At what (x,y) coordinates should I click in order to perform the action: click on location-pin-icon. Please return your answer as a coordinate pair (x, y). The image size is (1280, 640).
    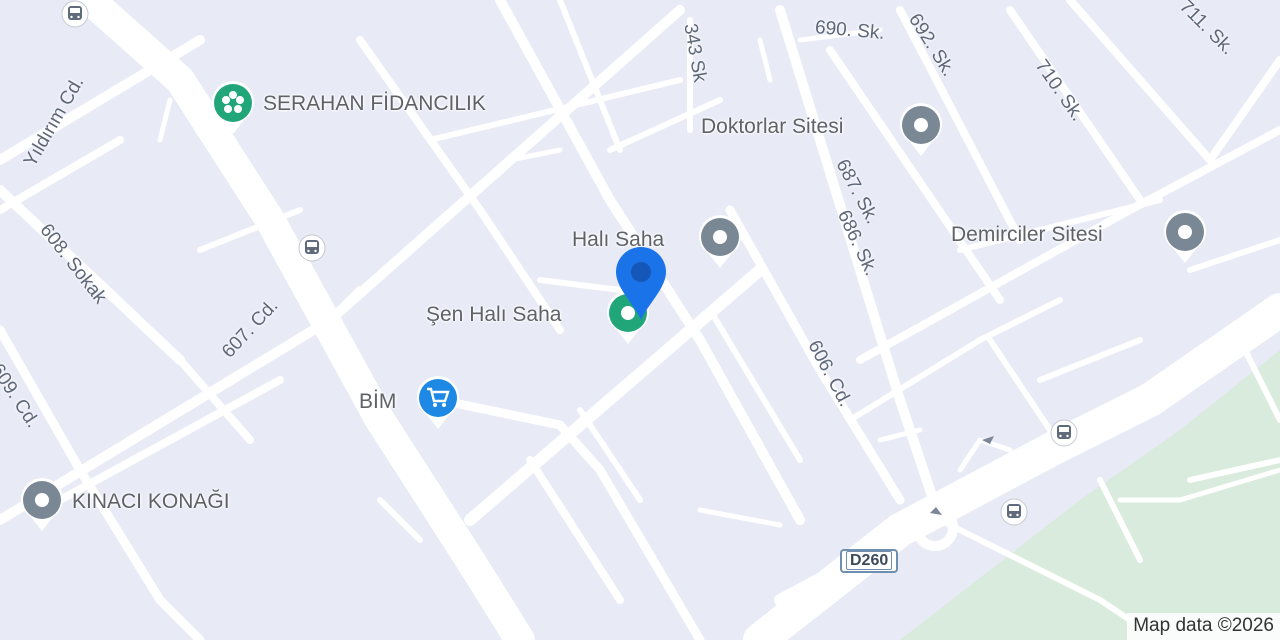
    Looking at the image, I should click on (641, 284).